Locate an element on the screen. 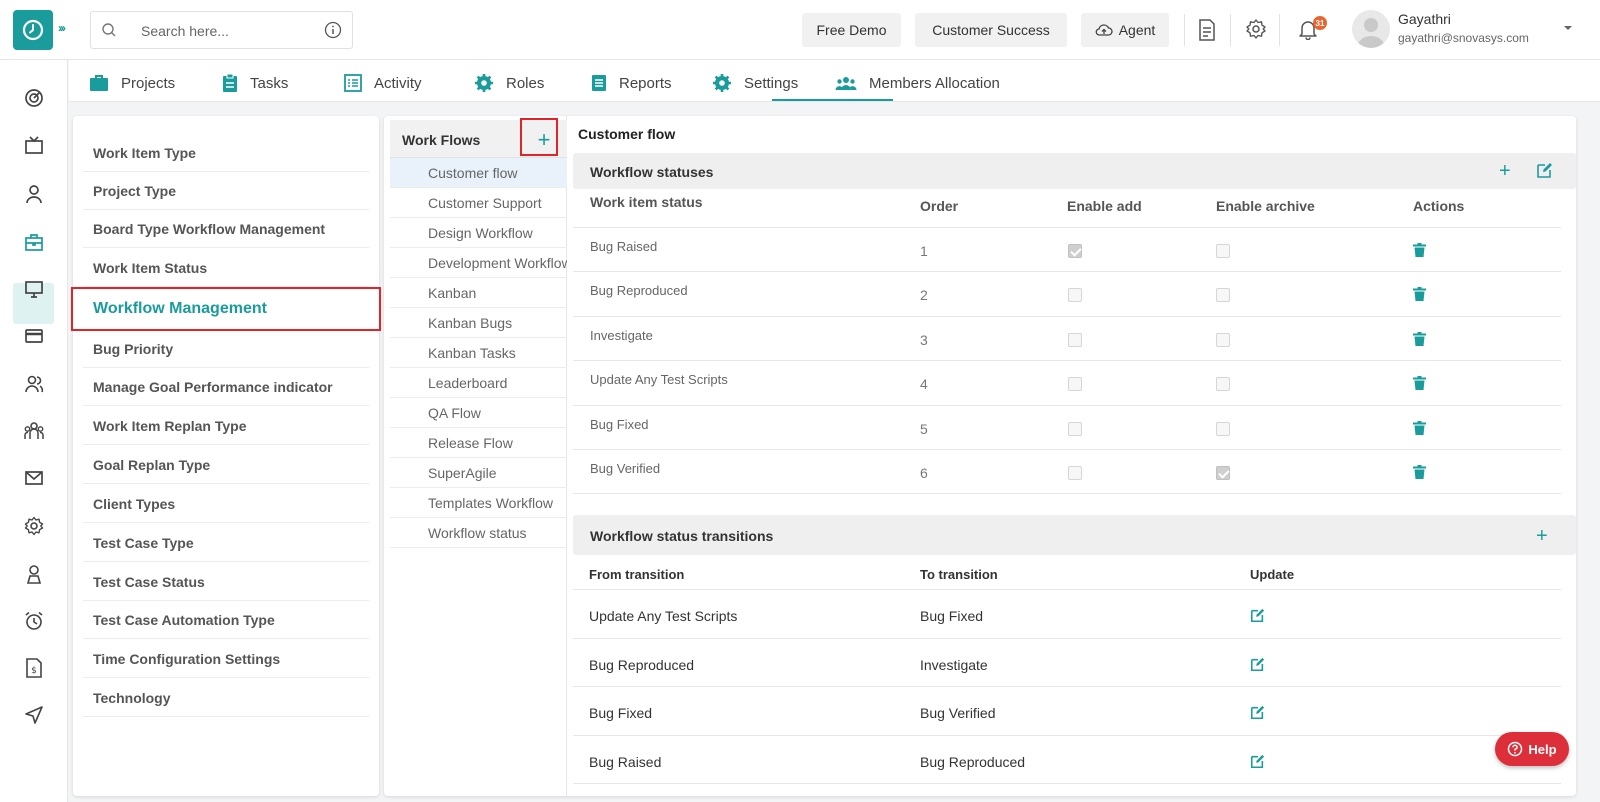  settings-item-technology: Technology is located at coordinates (226, 698).